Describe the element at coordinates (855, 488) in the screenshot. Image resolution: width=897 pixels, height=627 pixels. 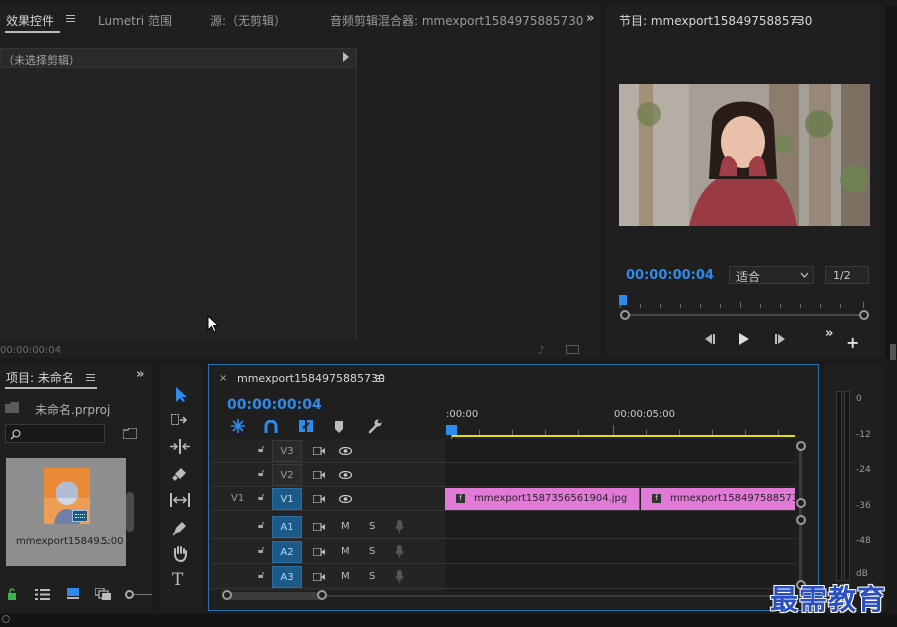
I see `audio-meter-panel: 0 -12 -24 -36 -48 dB` at that location.